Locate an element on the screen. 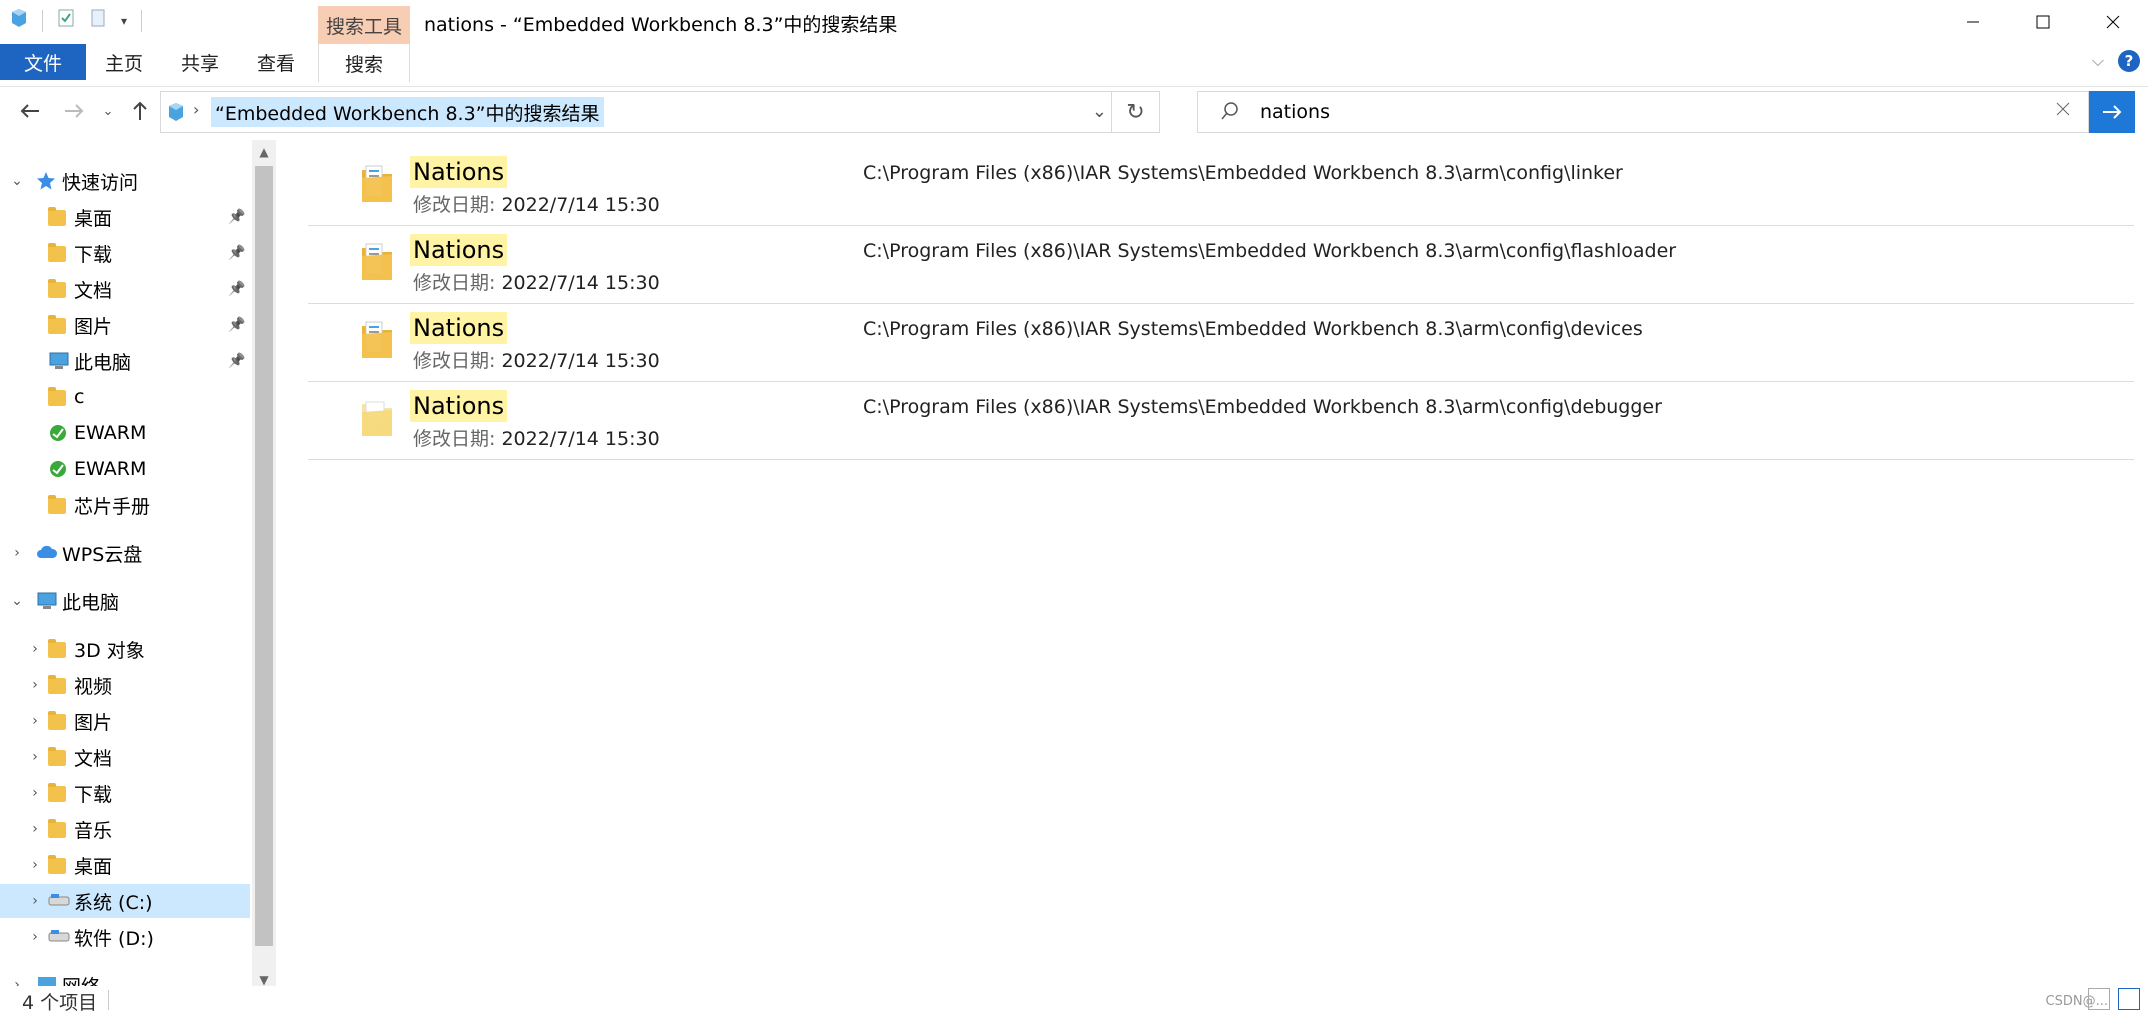 This screenshot has height=1016, width=2148. tree-item: ⌄ 快速访问 is located at coordinates (125, 181).